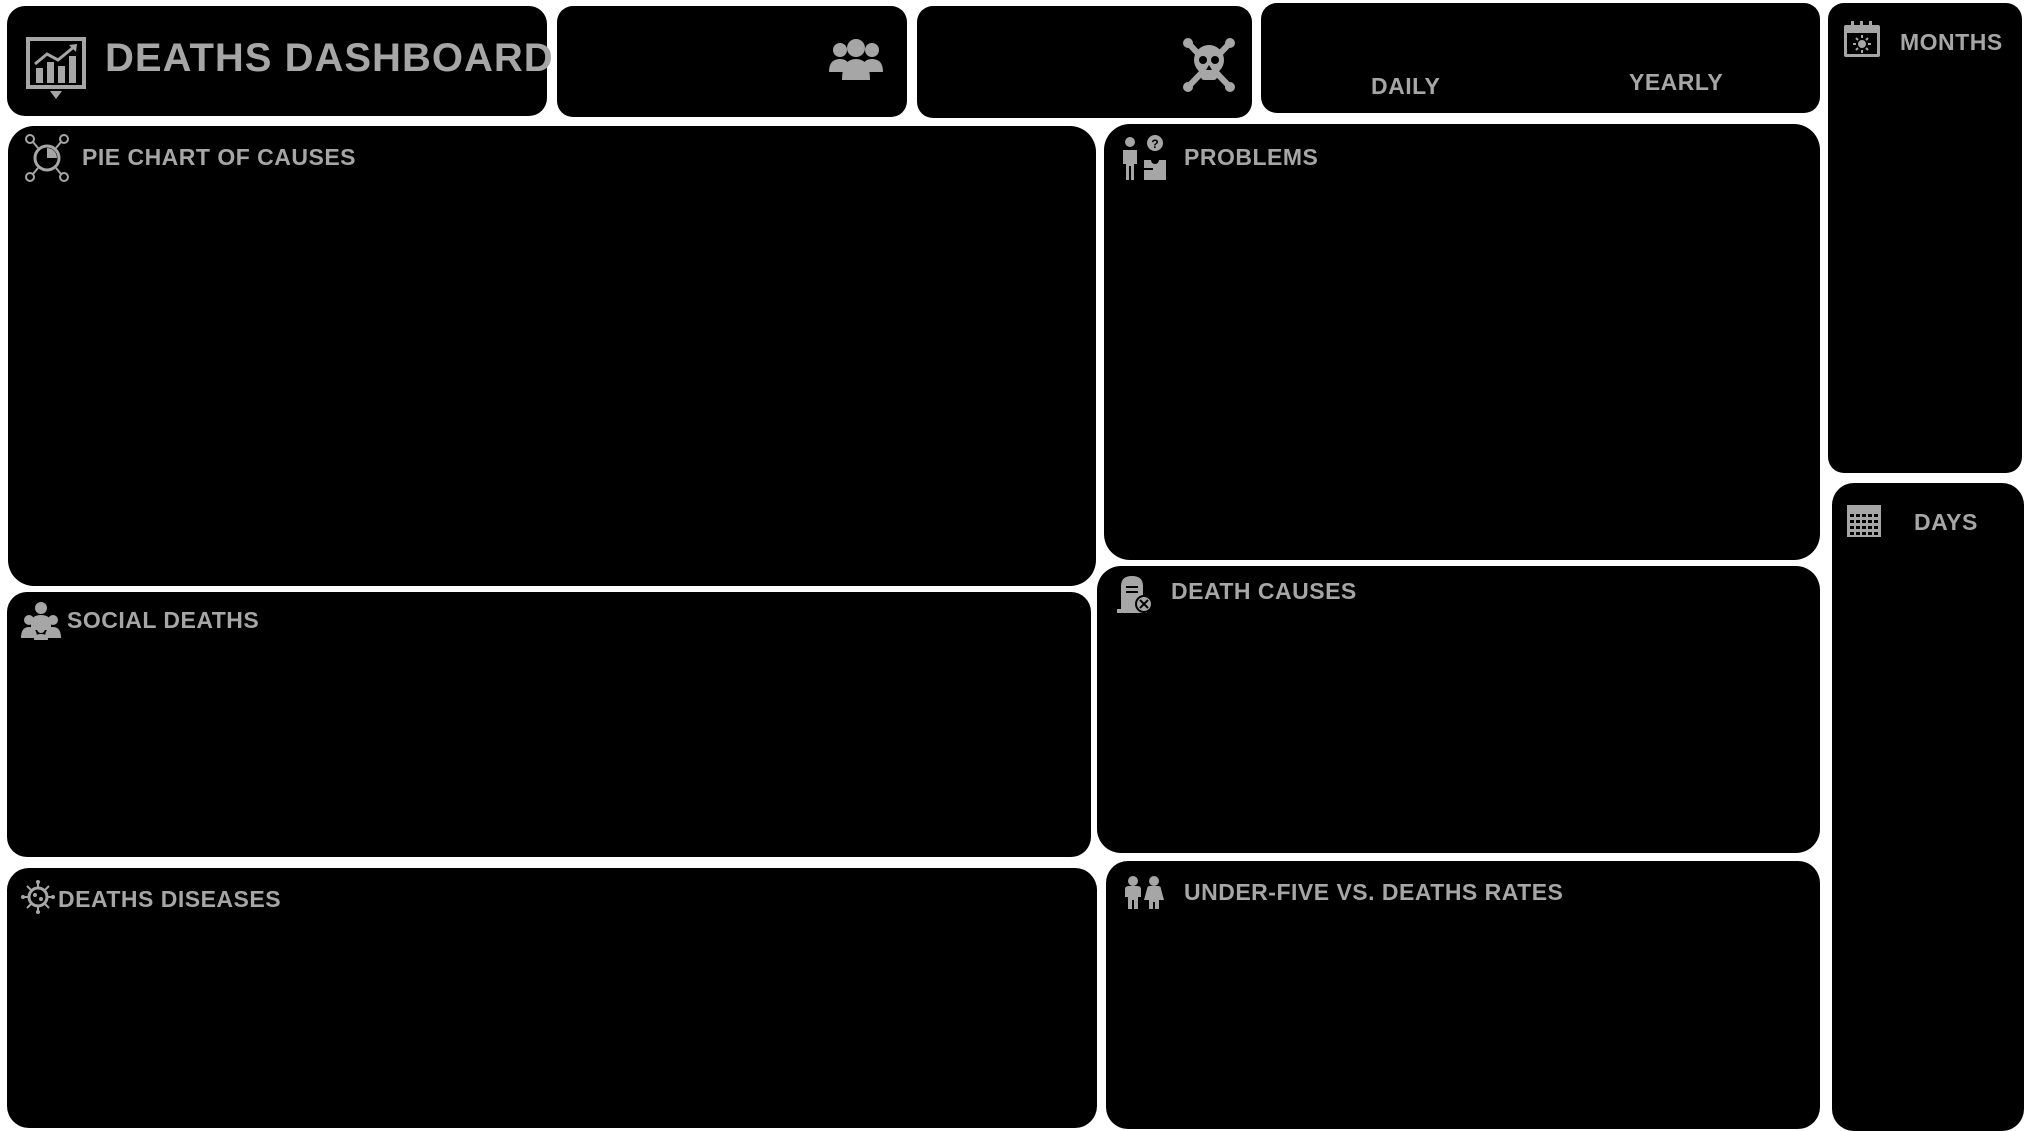 Image resolution: width=2026 pixels, height=1131 pixels. Describe the element at coordinates (1462, 342) in the screenshot. I see `problems-panel: ? PROBLEMS` at that location.